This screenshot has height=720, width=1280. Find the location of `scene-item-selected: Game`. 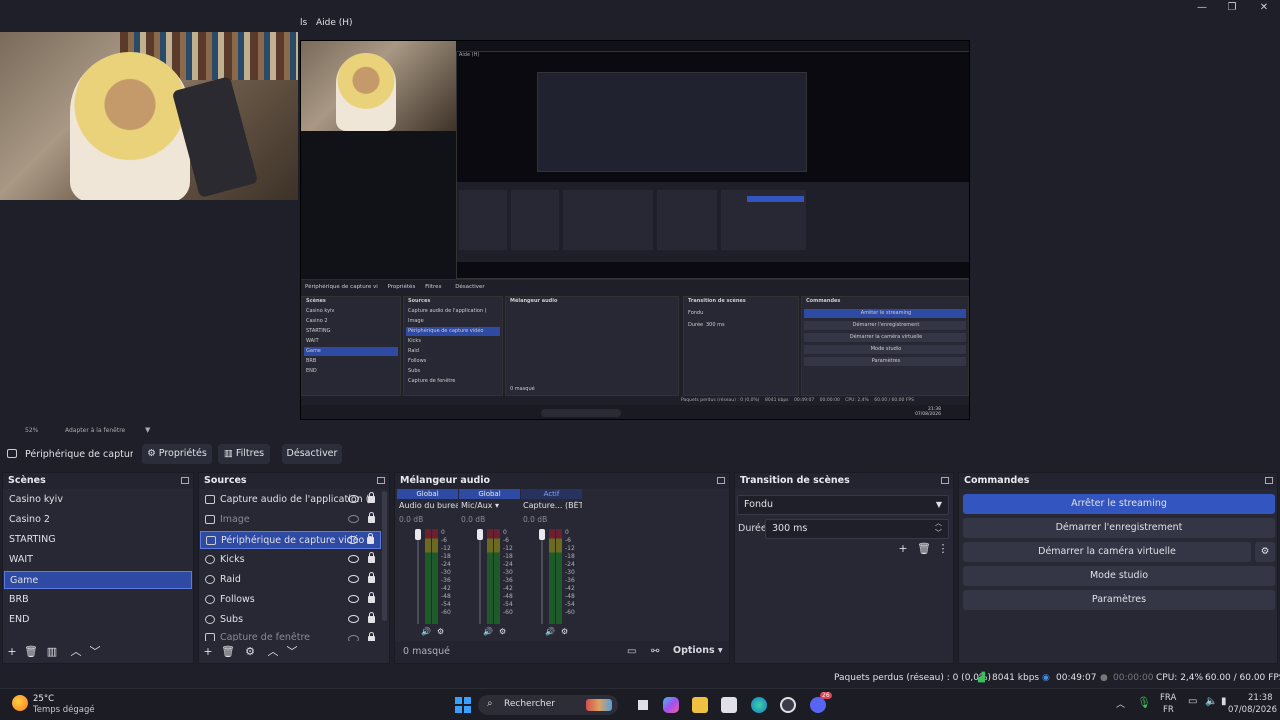

scene-item-selected: Game is located at coordinates (98, 580).